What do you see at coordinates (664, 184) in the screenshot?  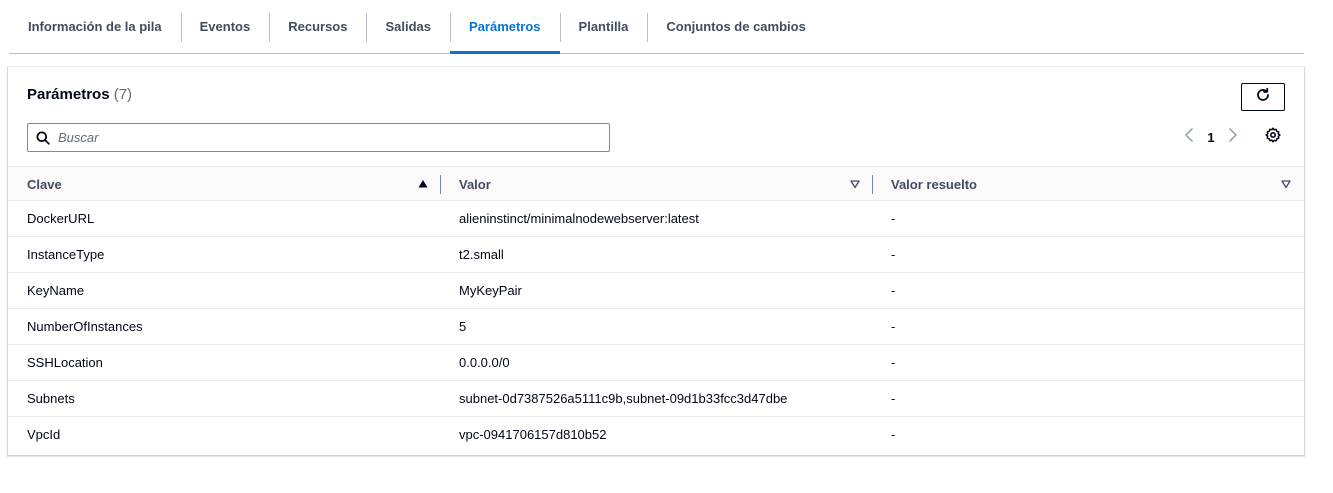 I see `column-header-value: Valor` at bounding box center [664, 184].